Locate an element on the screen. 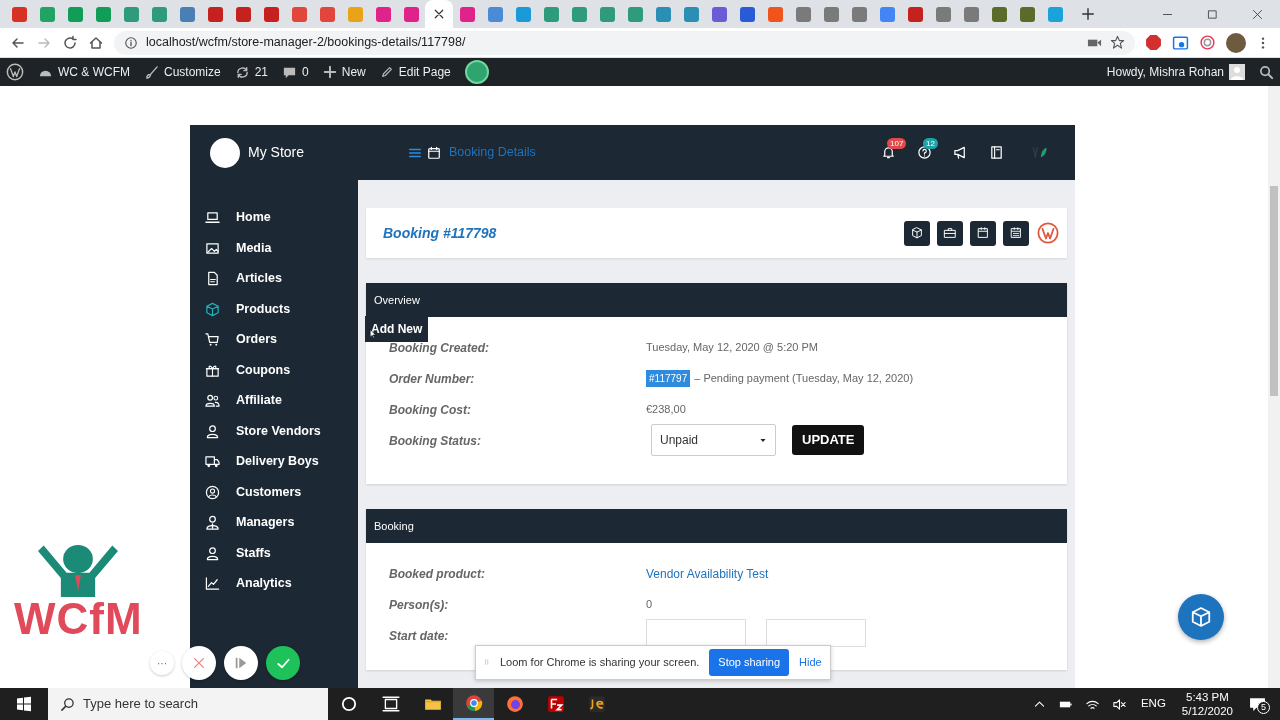 The height and width of the screenshot is (720, 1280). field-label: Booked product: is located at coordinates (437, 574).